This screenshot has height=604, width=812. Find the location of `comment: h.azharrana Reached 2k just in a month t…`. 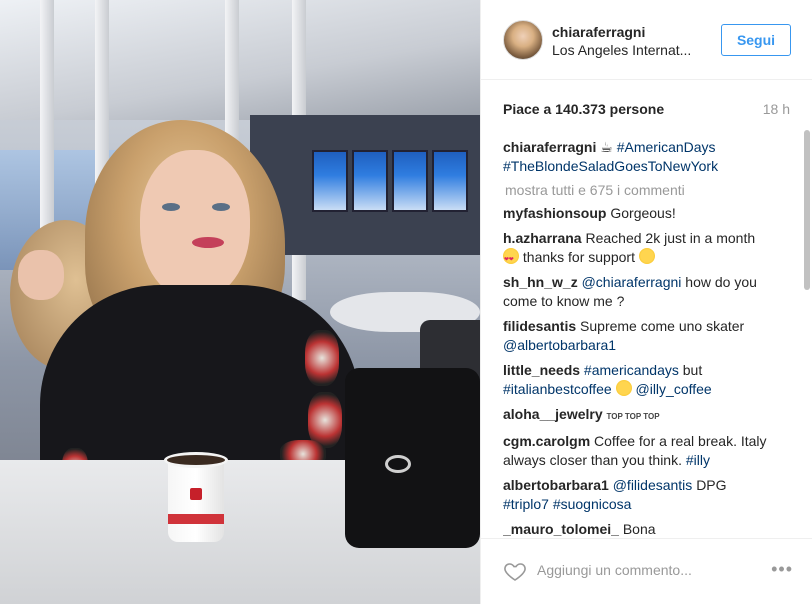

comment: h.azharrana Reached 2k just in a month t… is located at coordinates (649, 249).